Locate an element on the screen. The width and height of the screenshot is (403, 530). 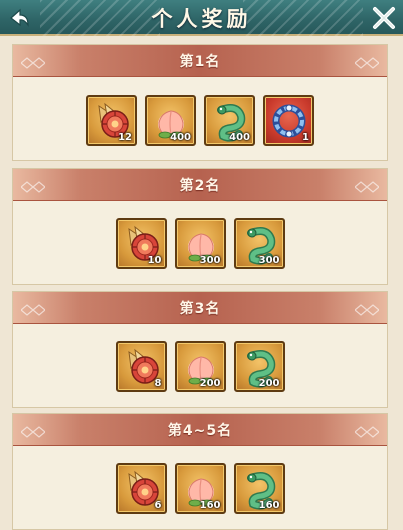
reward-row: 8 200 200 is located at coordinates (200, 366).